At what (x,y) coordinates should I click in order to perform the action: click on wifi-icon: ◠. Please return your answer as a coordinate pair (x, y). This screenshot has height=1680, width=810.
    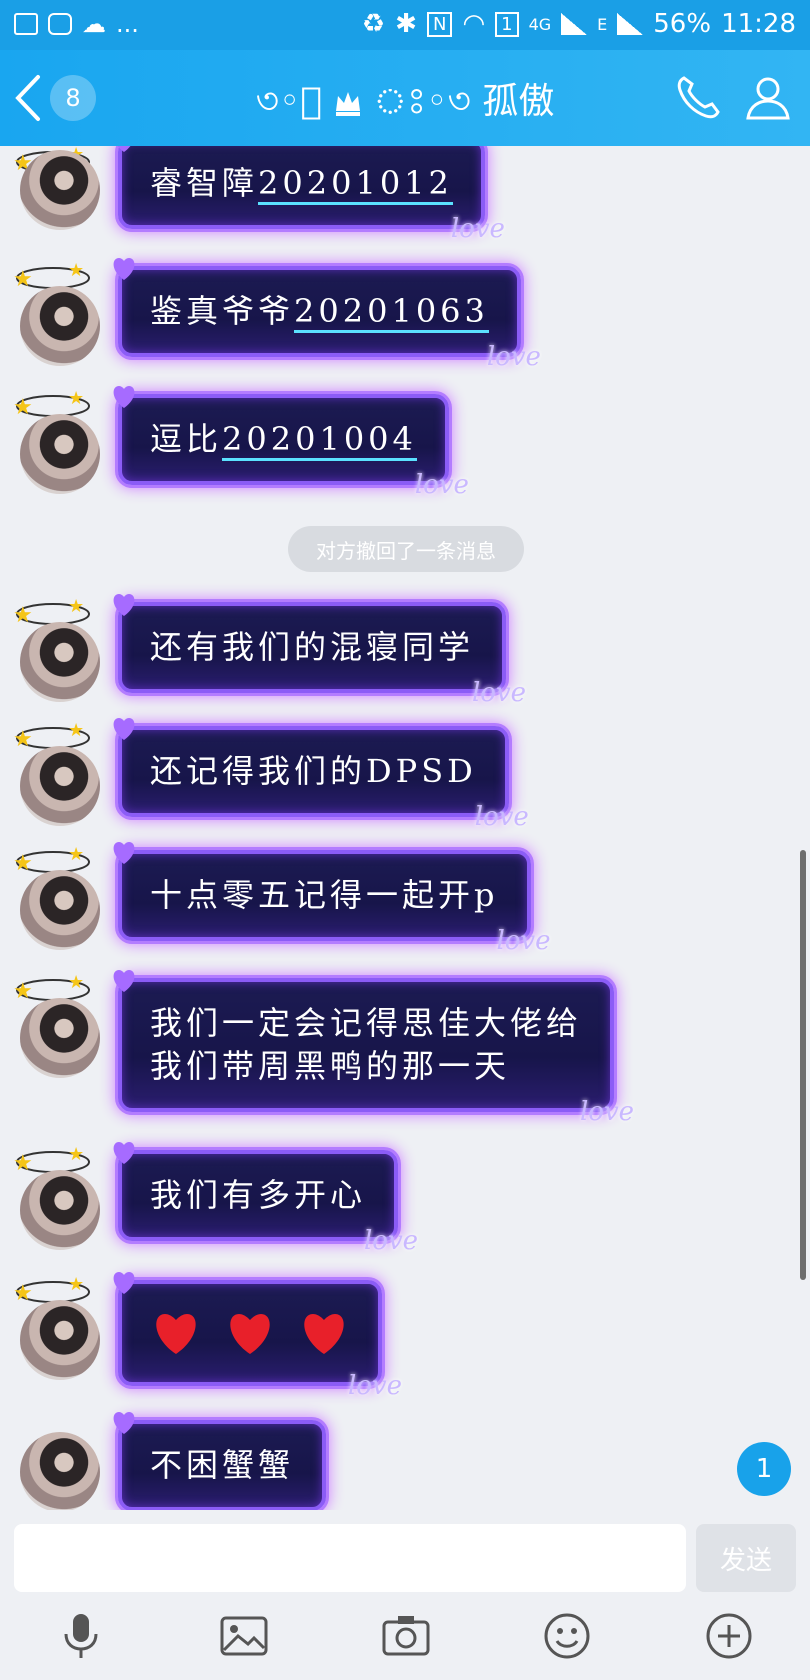
    Looking at the image, I should click on (474, 24).